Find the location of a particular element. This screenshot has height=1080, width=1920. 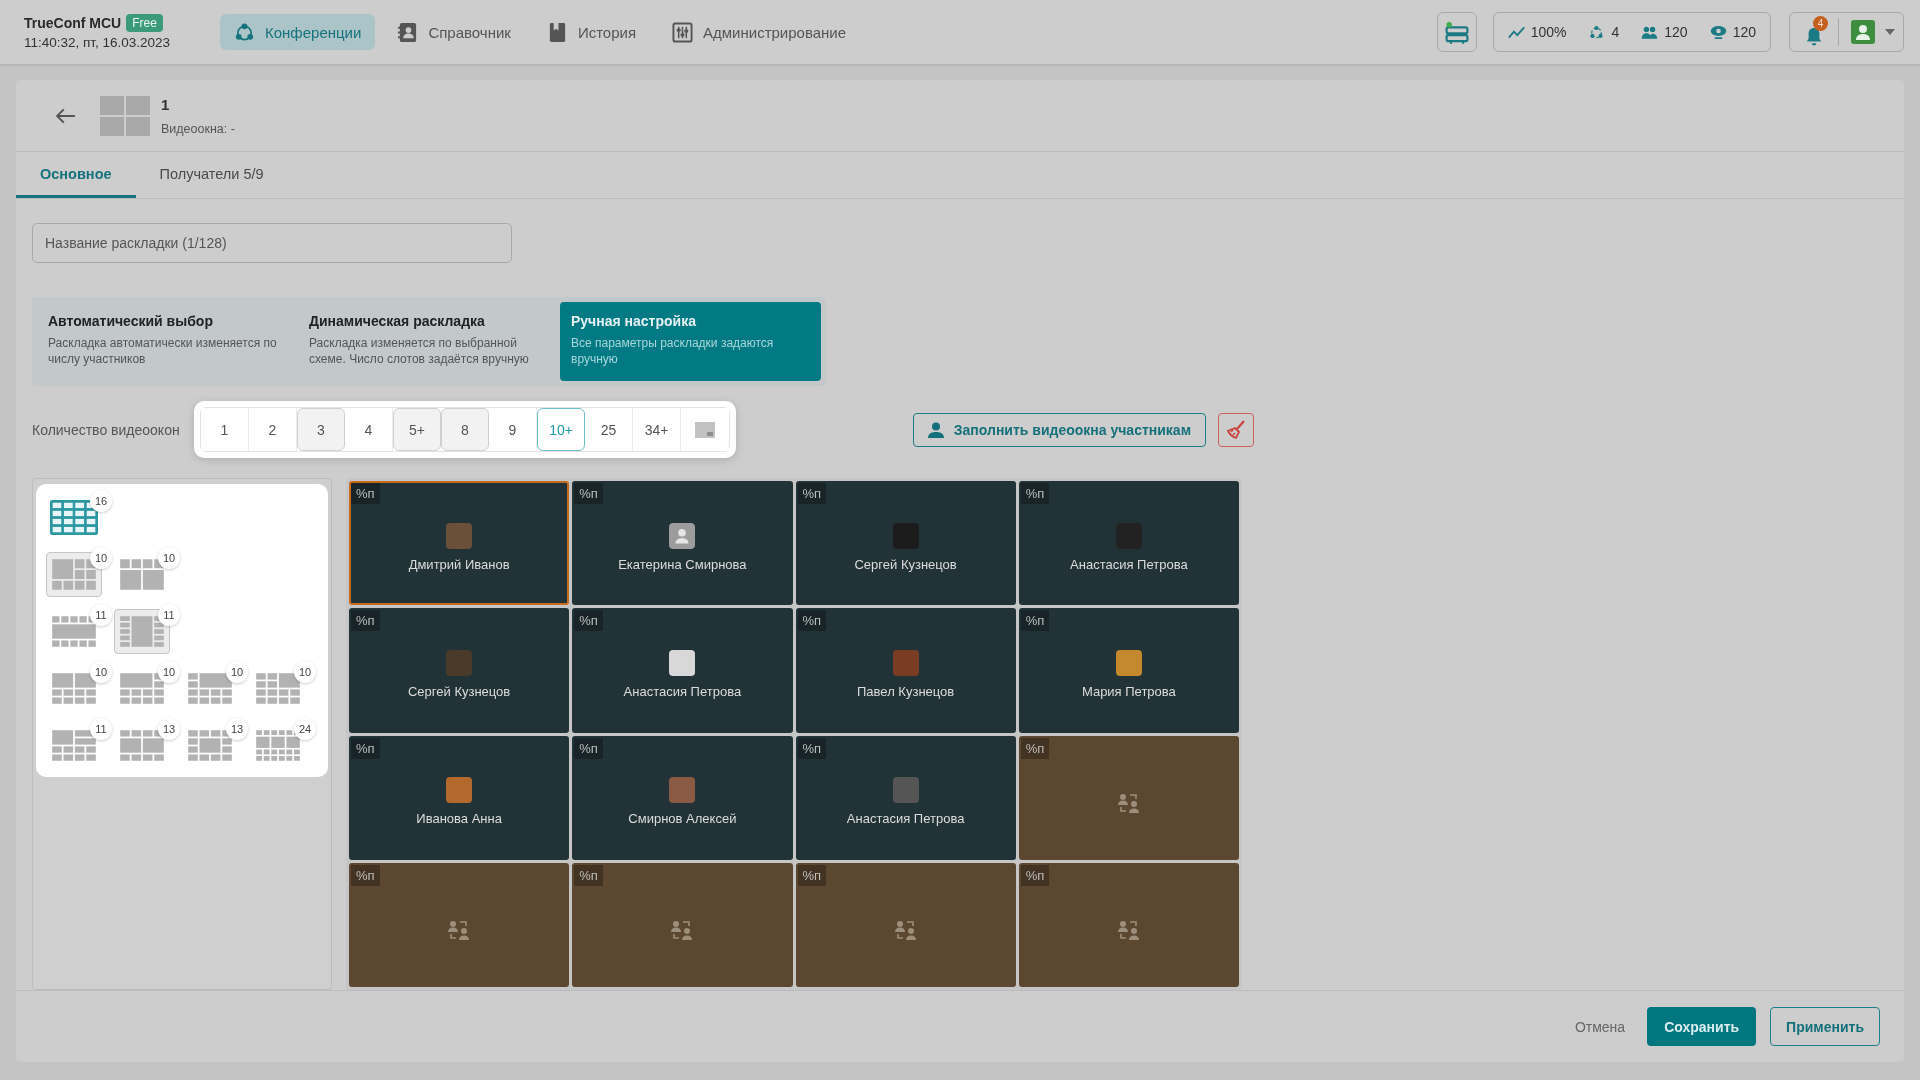

app-name: TrueConf MCU is located at coordinates (73, 23).